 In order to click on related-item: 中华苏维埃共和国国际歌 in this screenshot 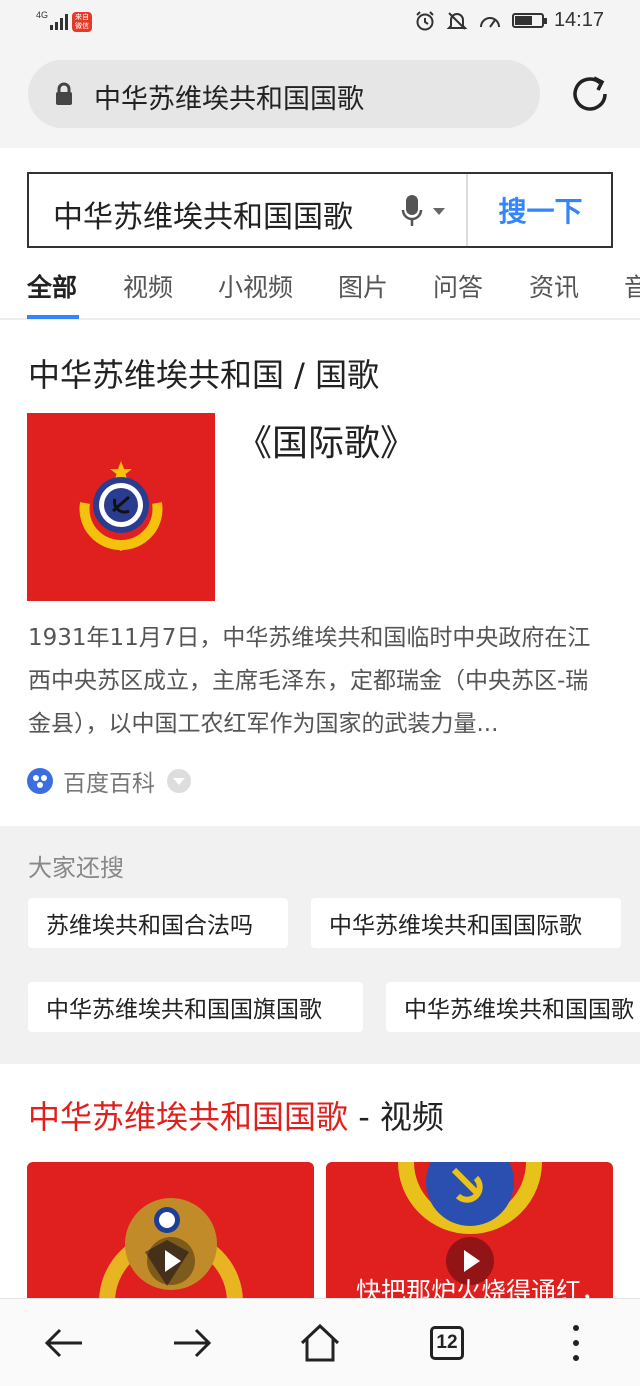, I will do `click(466, 923)`.